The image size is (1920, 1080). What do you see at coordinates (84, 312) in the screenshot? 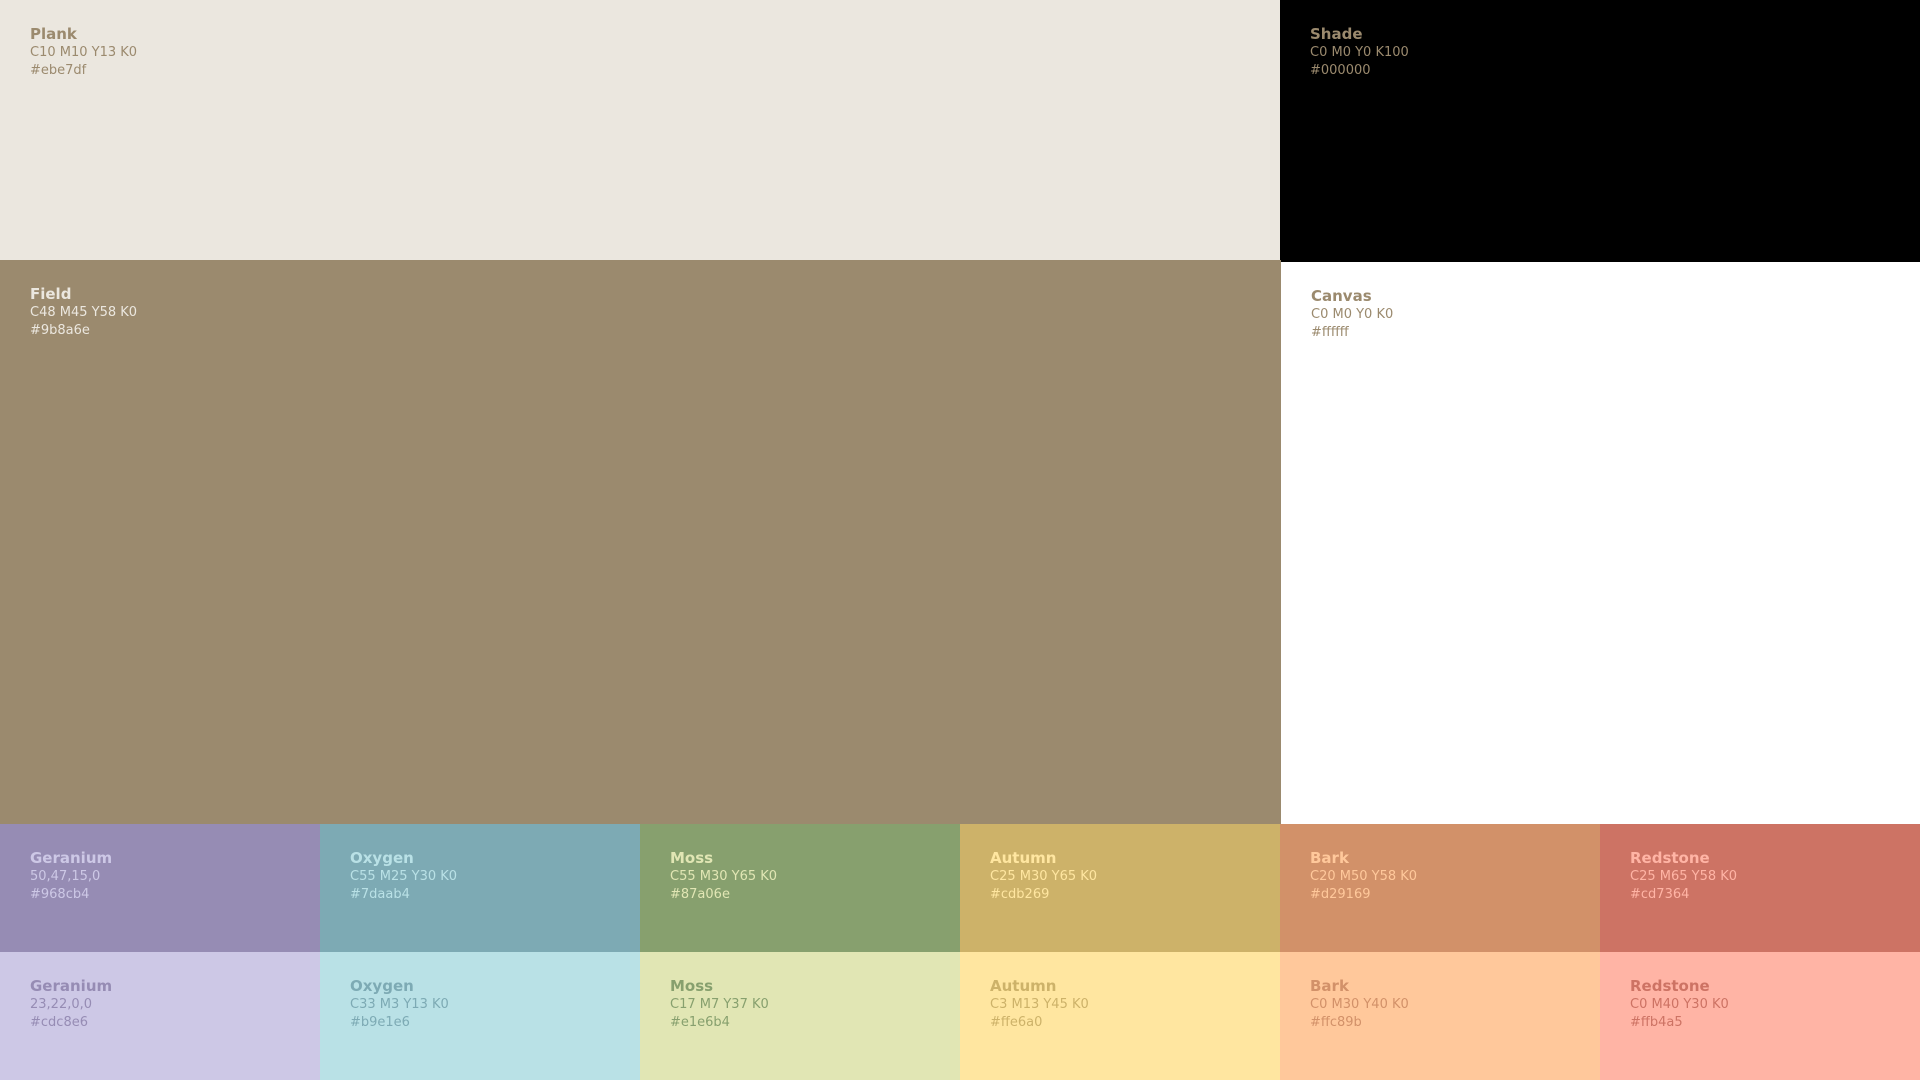
I see `swatch-cmyk: C48 M45 Y58 K0` at bounding box center [84, 312].